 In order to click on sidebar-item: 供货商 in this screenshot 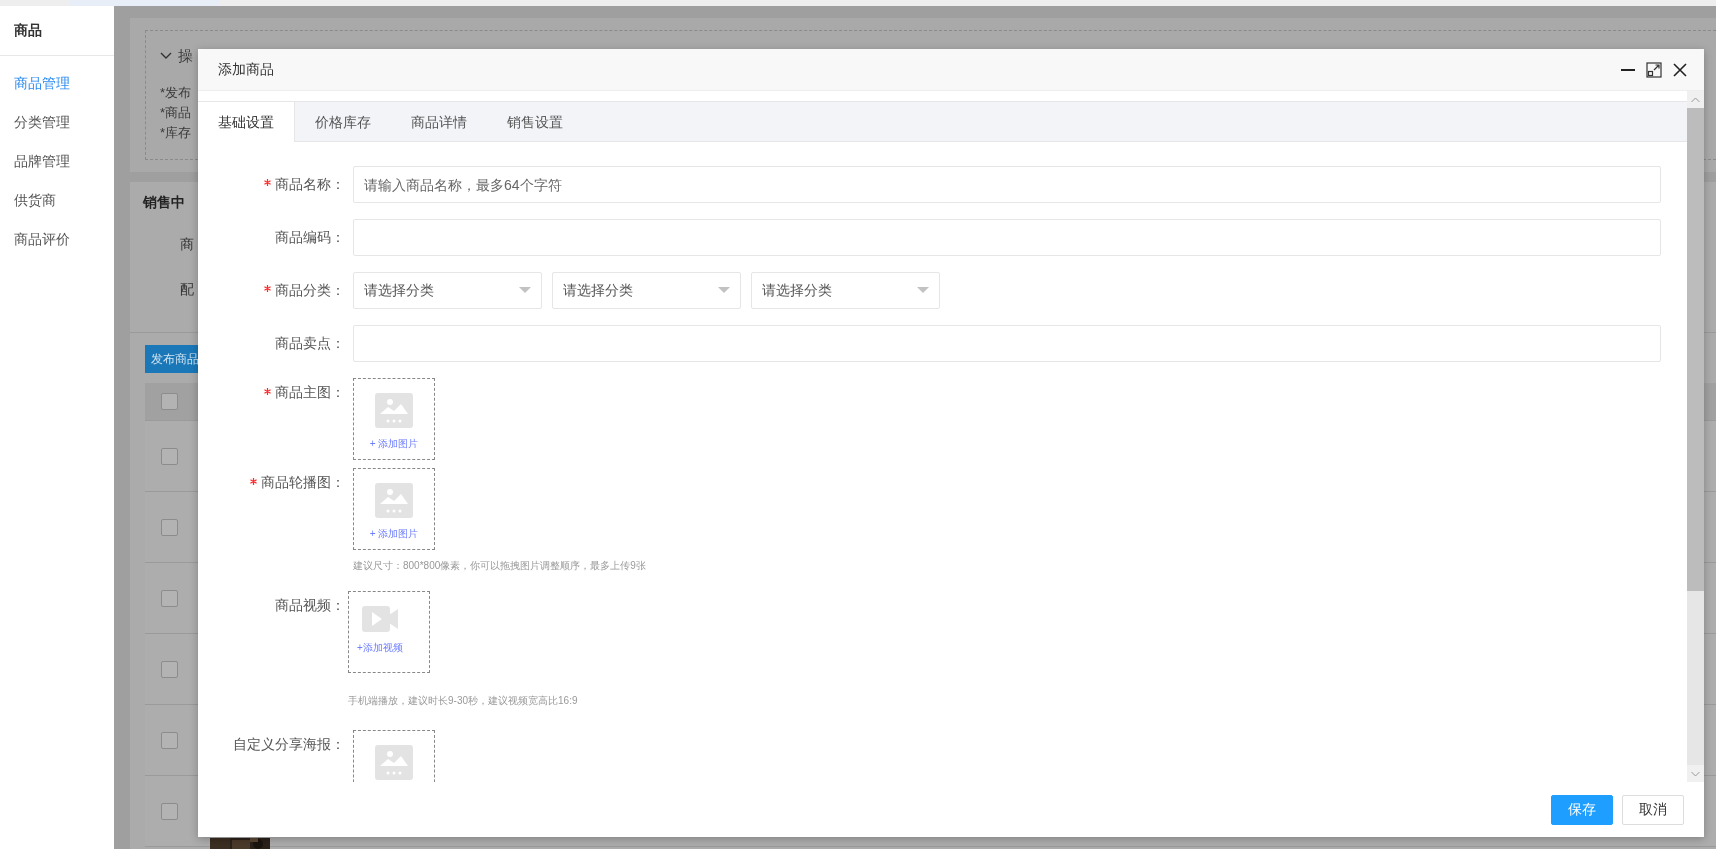, I will do `click(57, 200)`.